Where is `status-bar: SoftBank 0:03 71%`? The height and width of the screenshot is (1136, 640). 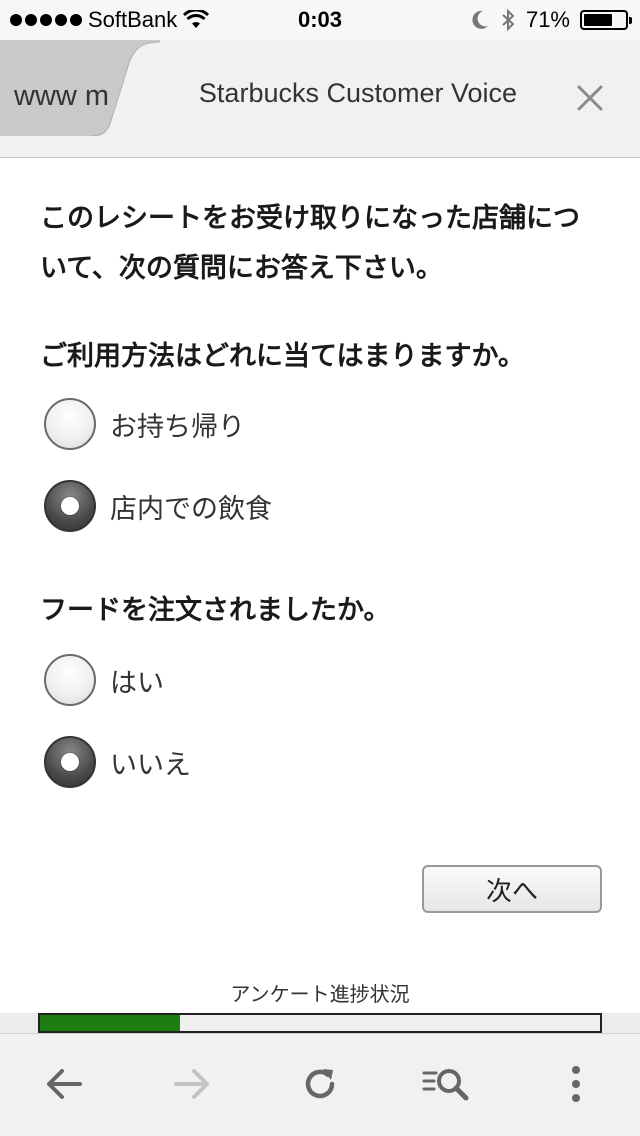 status-bar: SoftBank 0:03 71% is located at coordinates (320, 20).